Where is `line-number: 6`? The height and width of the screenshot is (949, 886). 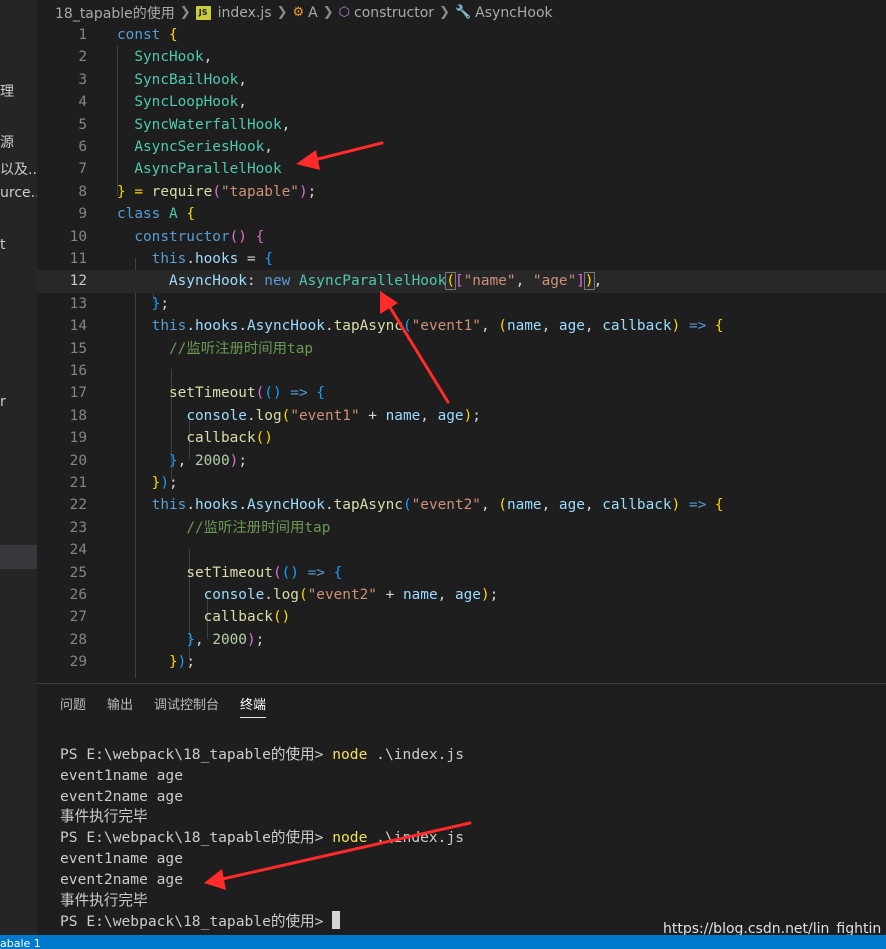 line-number: 6 is located at coordinates (82, 147).